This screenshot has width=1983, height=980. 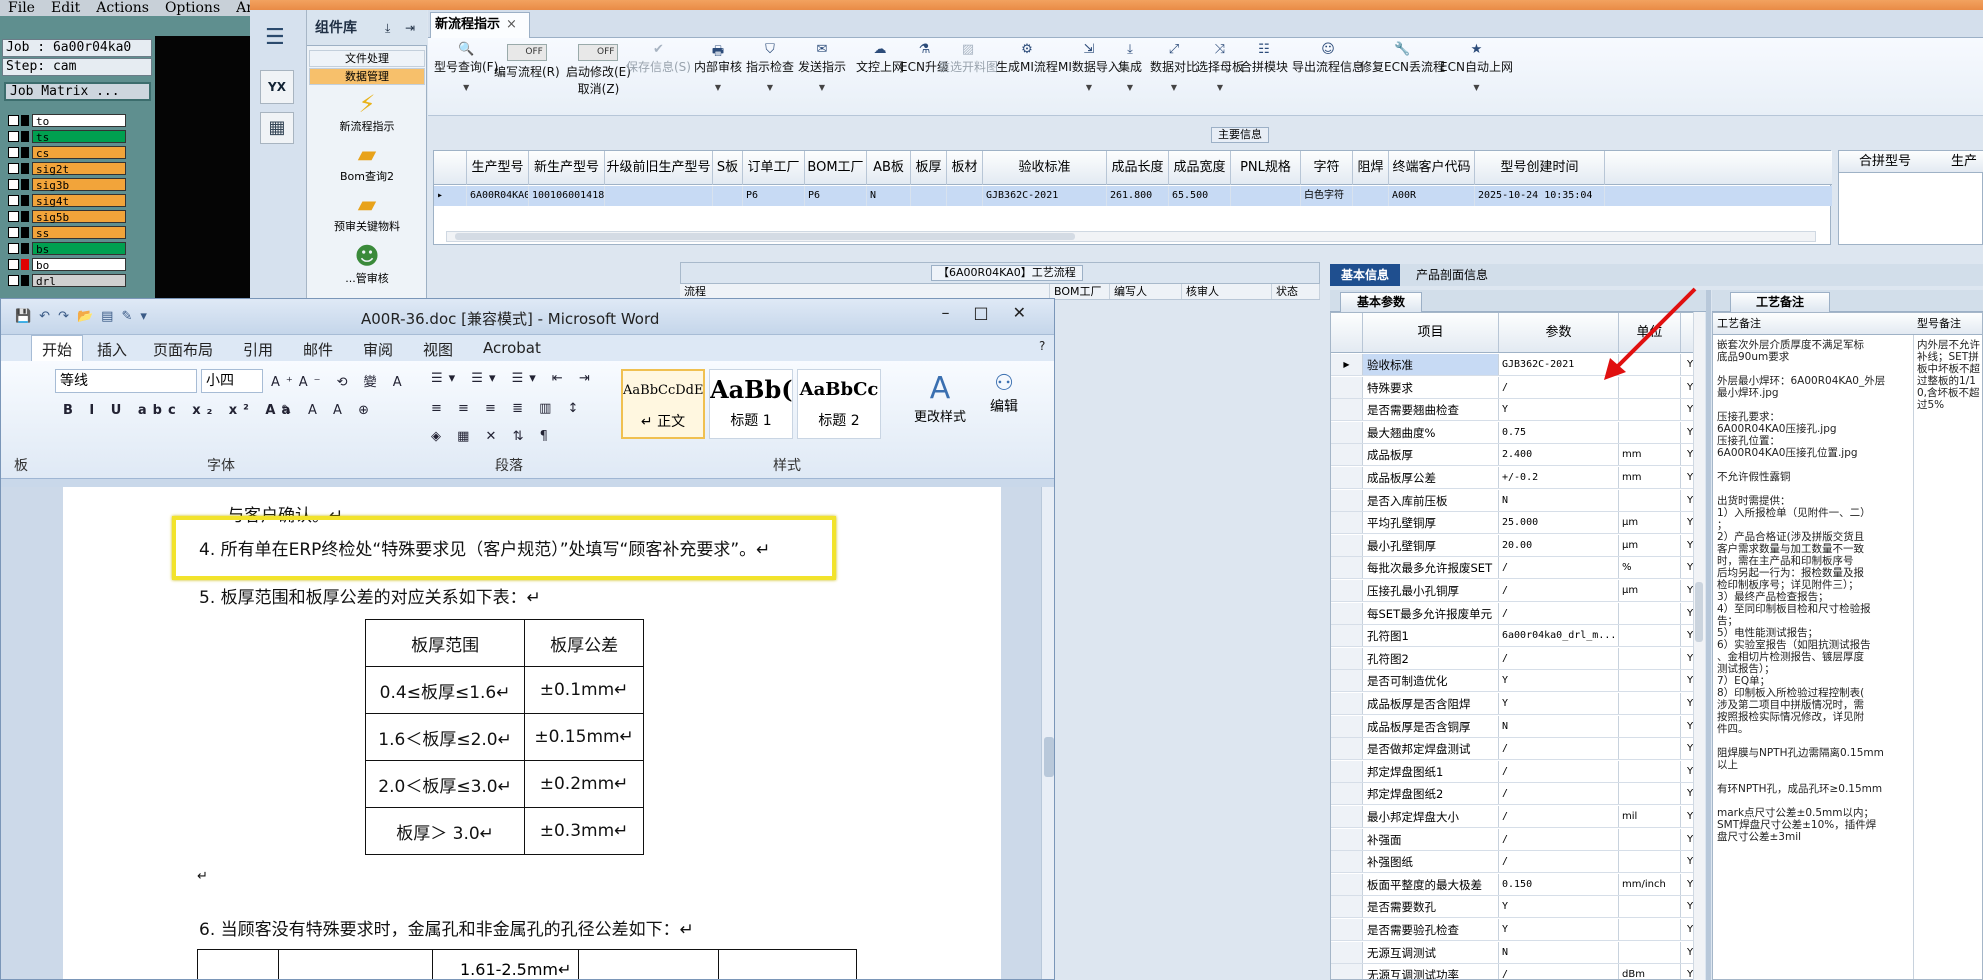 I want to click on grid-cell: 65.500, so click(x=1200, y=196).